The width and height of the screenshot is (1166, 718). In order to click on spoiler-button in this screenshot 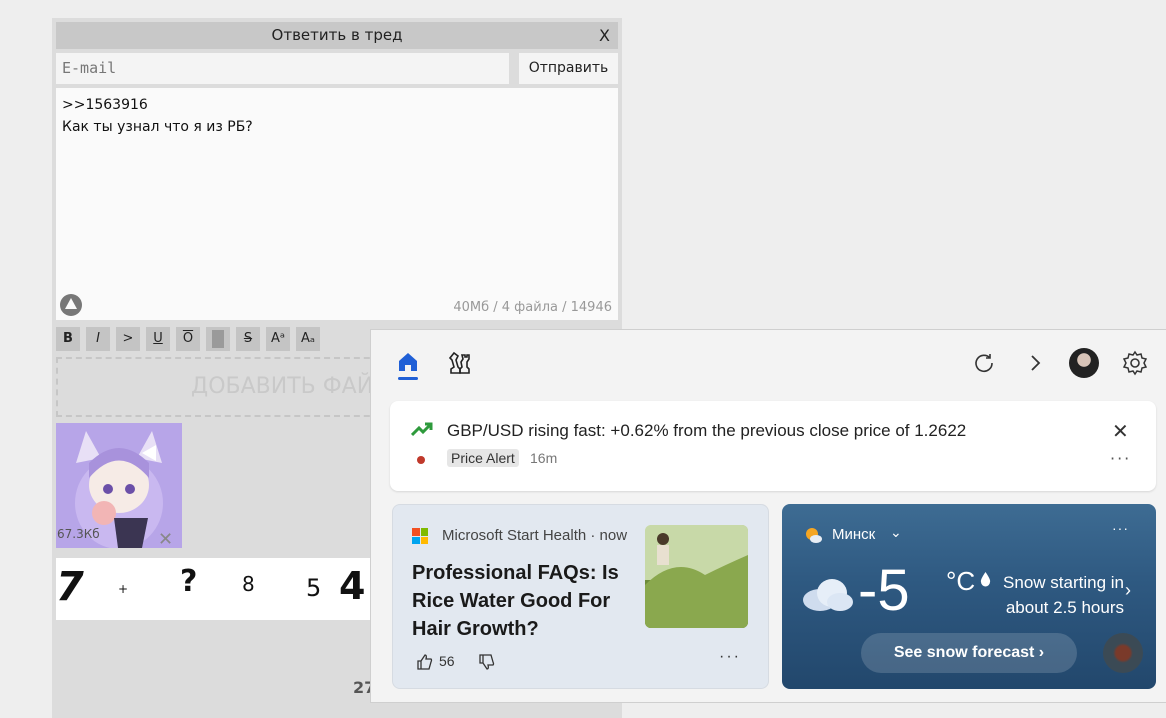, I will do `click(218, 339)`.